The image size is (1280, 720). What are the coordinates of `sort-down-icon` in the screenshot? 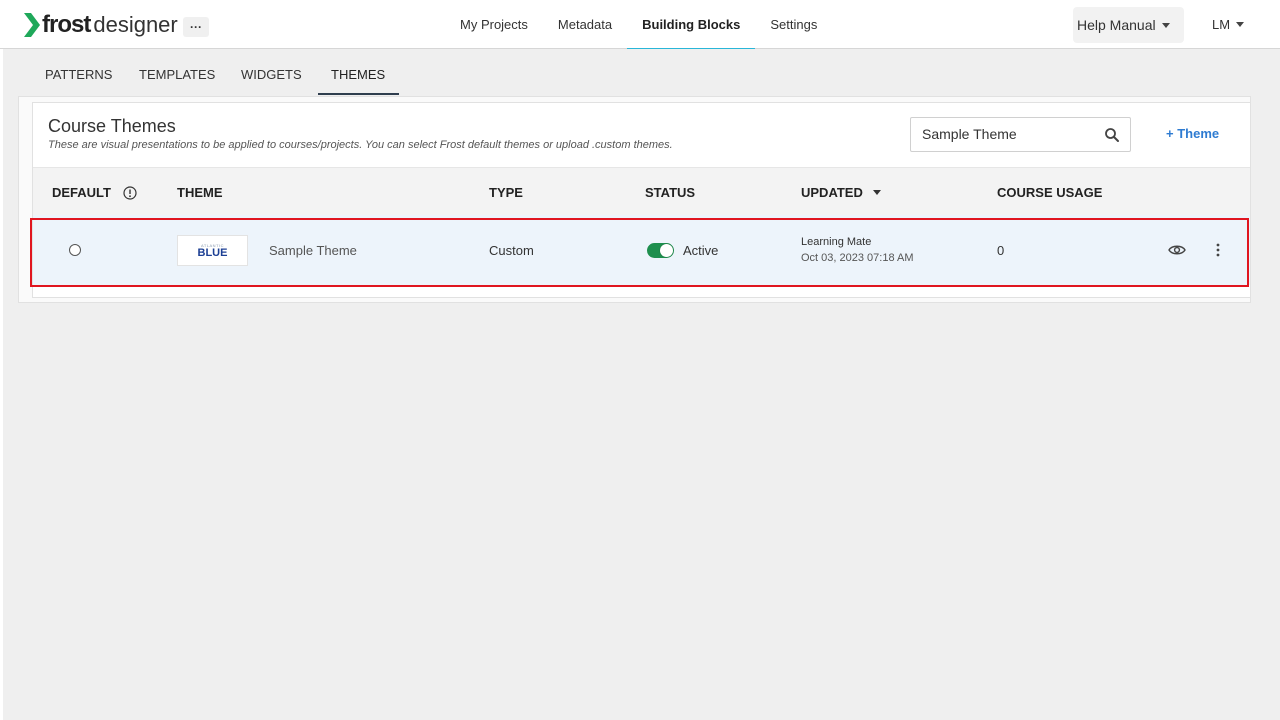 It's located at (876, 192).